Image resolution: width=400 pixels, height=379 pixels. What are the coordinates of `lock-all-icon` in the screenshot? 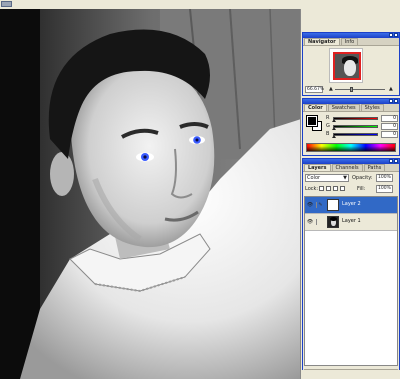 It's located at (342, 188).